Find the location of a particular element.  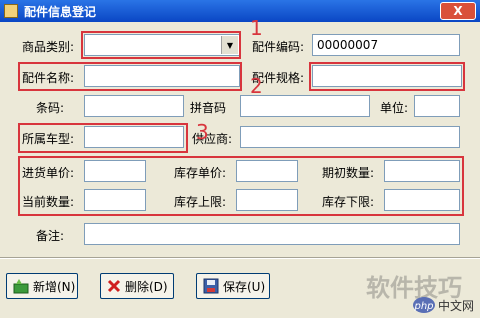

pinyin-label: 拼音码 is located at coordinates (208, 108).